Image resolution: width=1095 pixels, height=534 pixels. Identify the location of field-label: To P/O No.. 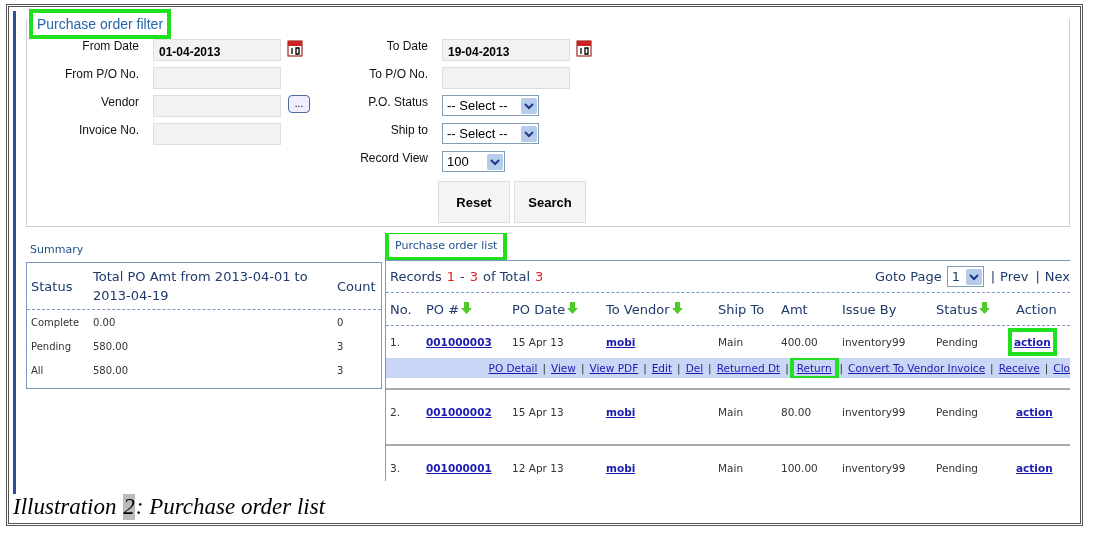
(398, 74).